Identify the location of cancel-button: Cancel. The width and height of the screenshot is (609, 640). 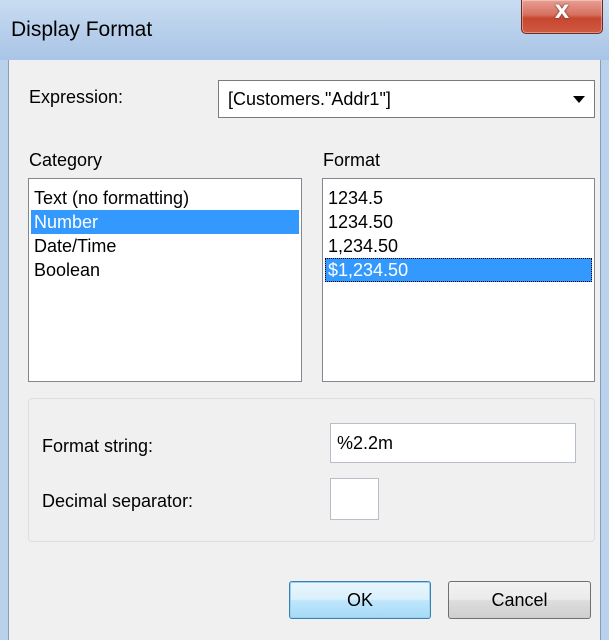
(519, 600).